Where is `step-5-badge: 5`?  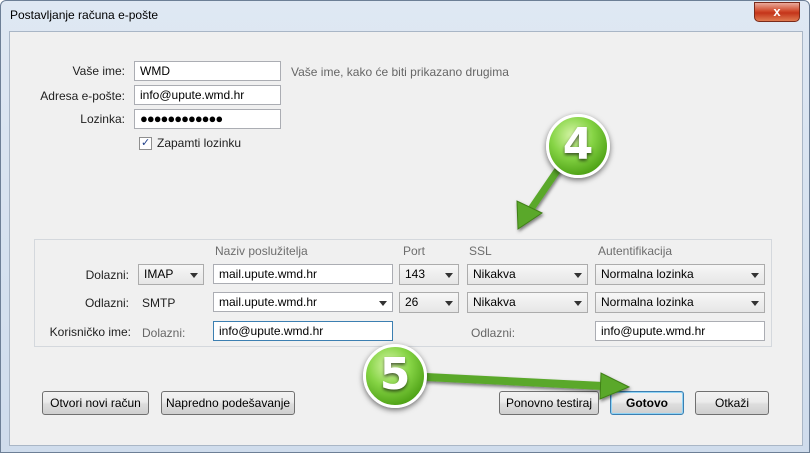
step-5-badge: 5 is located at coordinates (395, 376).